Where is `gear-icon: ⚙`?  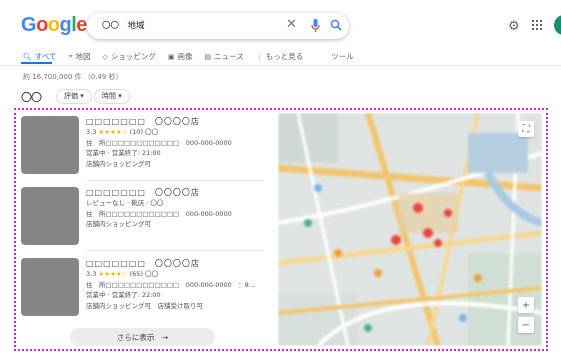 gear-icon: ⚙ is located at coordinates (514, 26).